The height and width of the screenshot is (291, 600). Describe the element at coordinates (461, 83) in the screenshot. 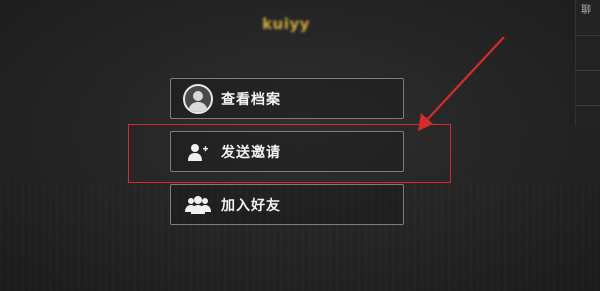

I see `annotation-arrow` at that location.